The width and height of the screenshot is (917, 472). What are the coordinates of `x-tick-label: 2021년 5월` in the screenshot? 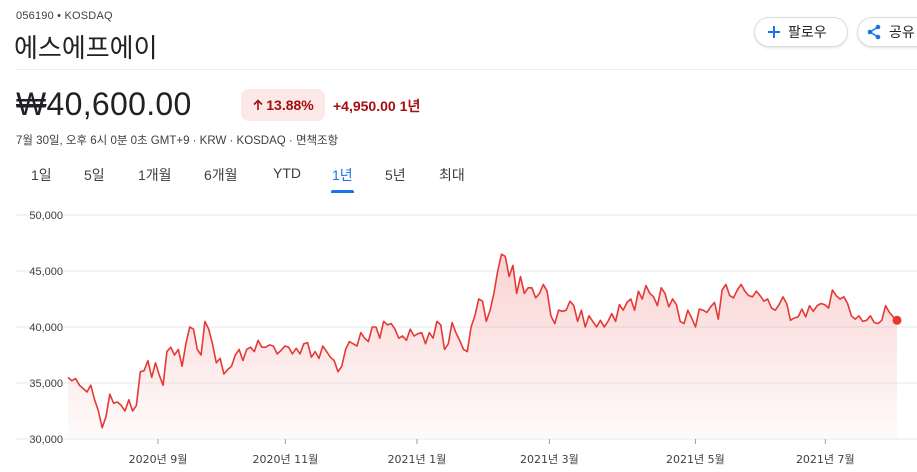 It's located at (695, 459).